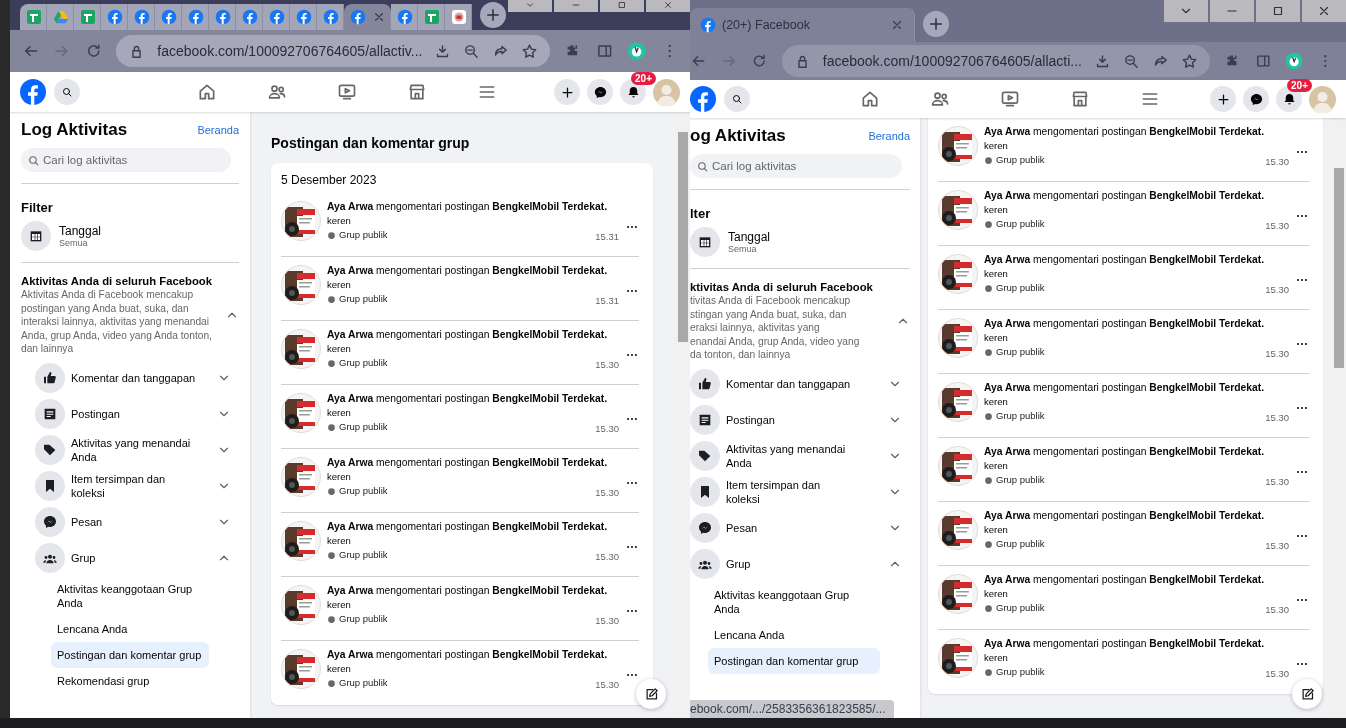 The height and width of the screenshot is (728, 1346). What do you see at coordinates (782, 287) in the screenshot?
I see `section-title: ktivitas Anda di seluruh Facebook` at bounding box center [782, 287].